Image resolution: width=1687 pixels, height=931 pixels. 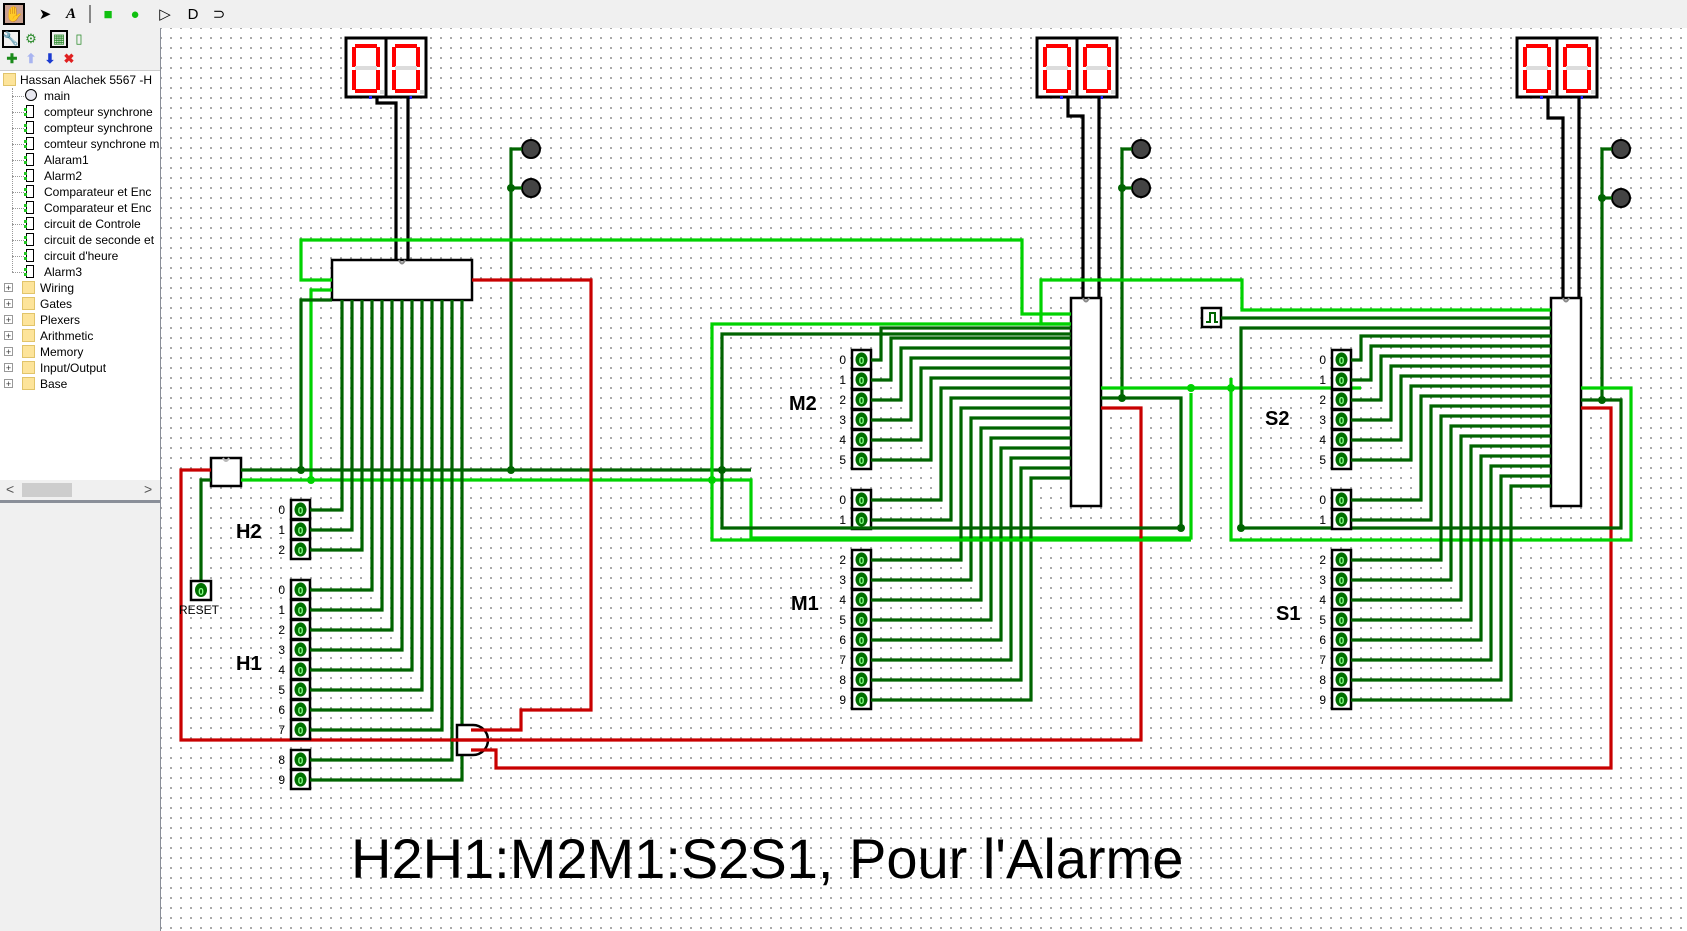 I want to click on tree-item-main: main, so click(x=80, y=96).